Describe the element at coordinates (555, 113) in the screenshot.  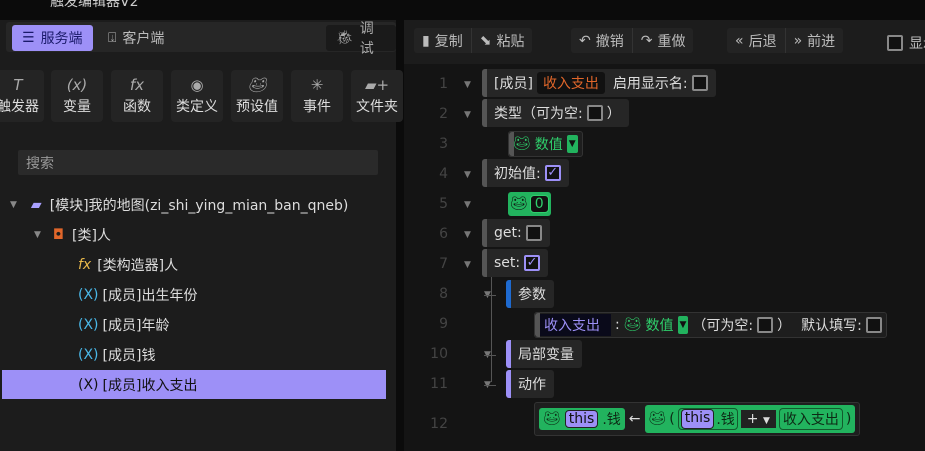
I see `type-block: 类型（可为空: ）` at that location.